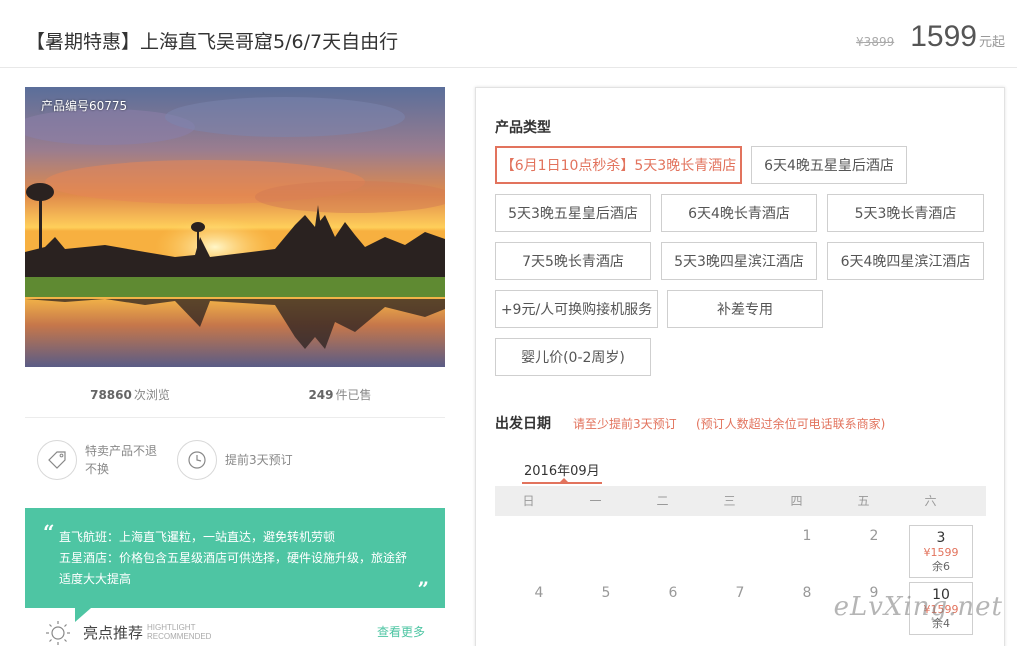 This screenshot has width=1017, height=646. What do you see at coordinates (740, 501) in the screenshot?
I see `calendar-weekday-header: 日 一 二 三 四 五 六` at bounding box center [740, 501].